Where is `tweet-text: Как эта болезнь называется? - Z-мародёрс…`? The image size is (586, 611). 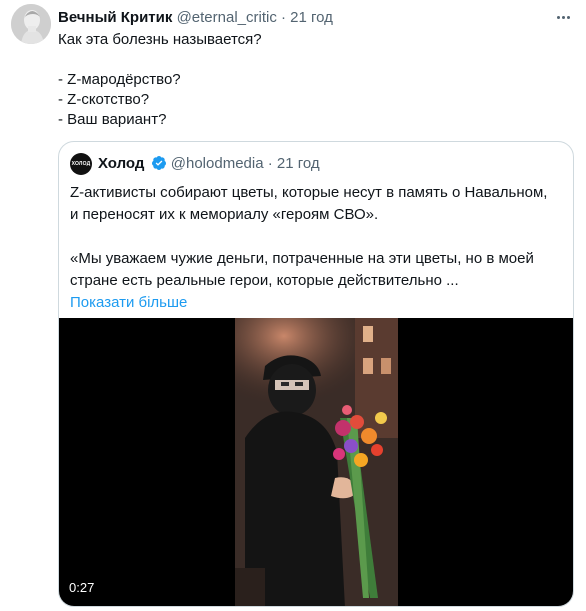 tweet-text: Как эта болезнь называется? - Z-мародёрс… is located at coordinates (313, 80).